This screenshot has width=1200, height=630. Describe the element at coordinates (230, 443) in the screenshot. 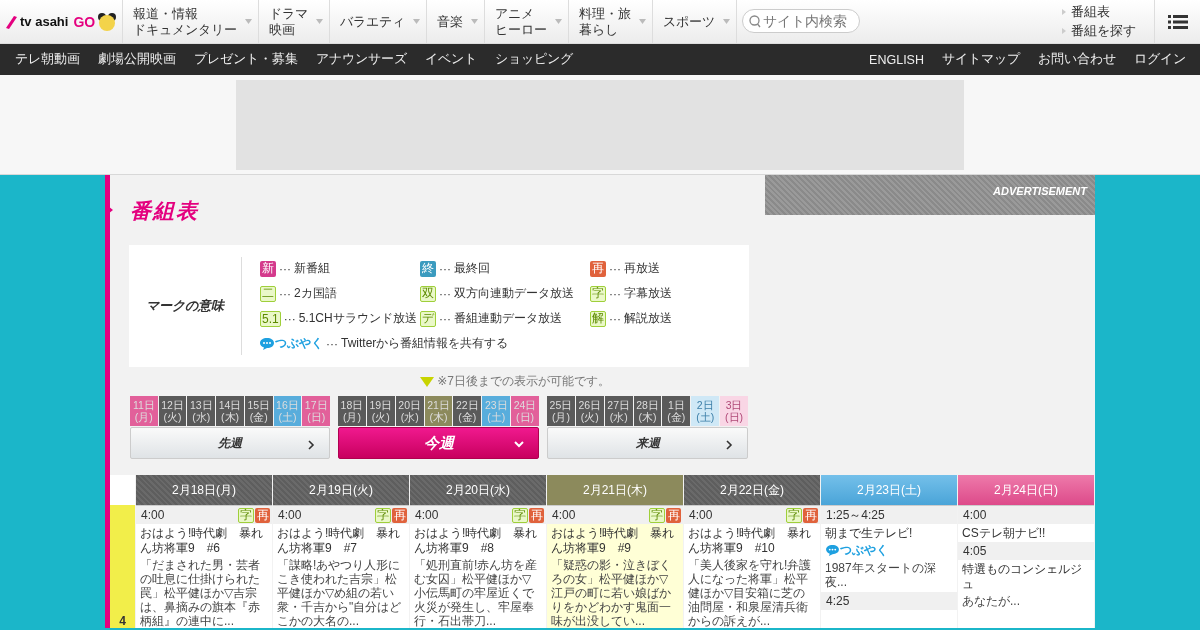

I see `week-button: 先週` at that location.